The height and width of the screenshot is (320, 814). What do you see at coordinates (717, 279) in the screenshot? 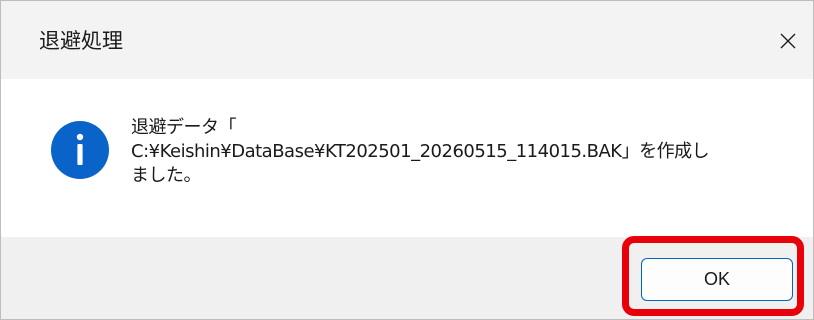
I see `ok-button: OK` at bounding box center [717, 279].